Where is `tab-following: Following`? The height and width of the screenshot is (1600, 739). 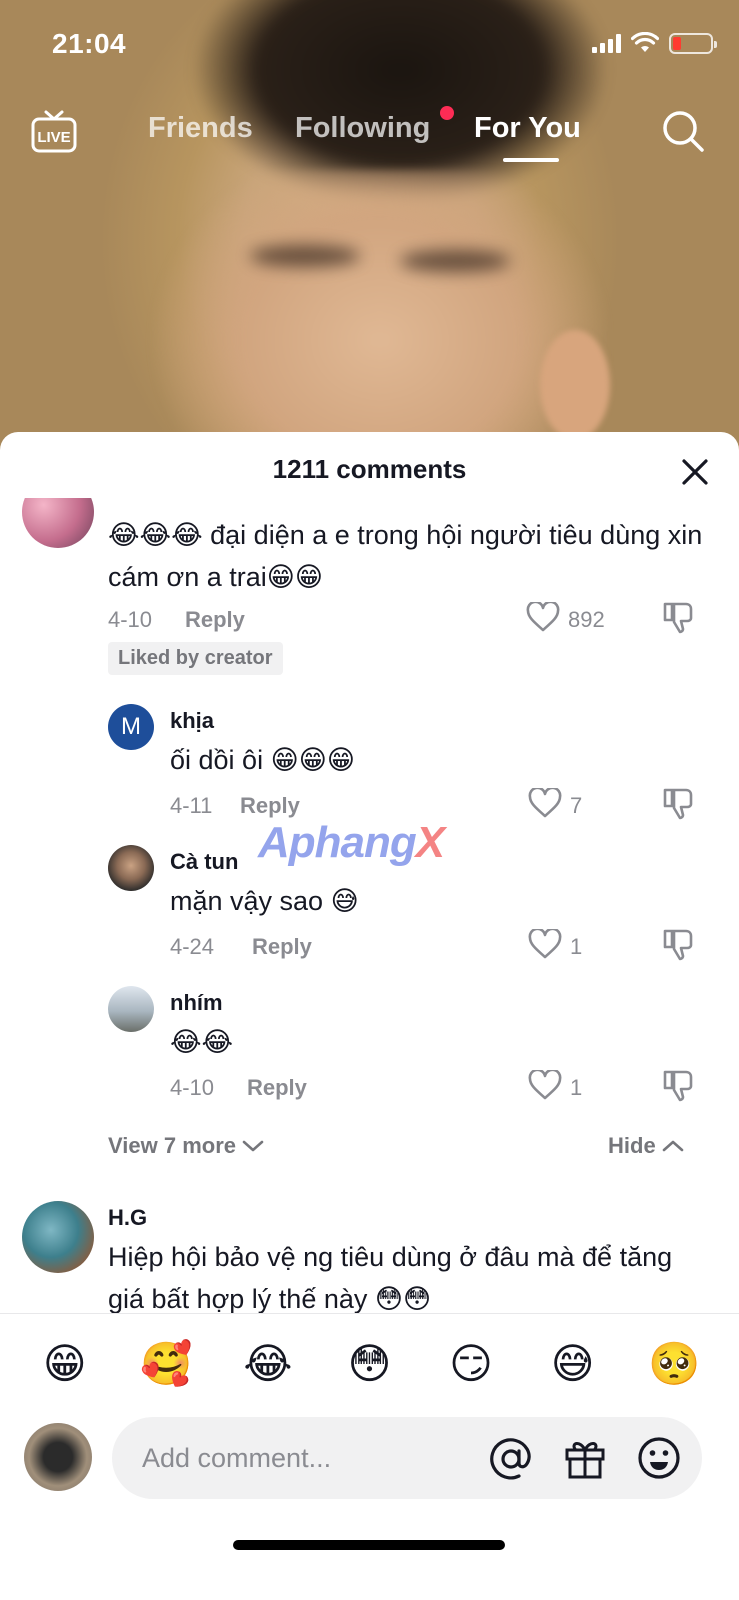
tab-following: Following is located at coordinates (362, 128).